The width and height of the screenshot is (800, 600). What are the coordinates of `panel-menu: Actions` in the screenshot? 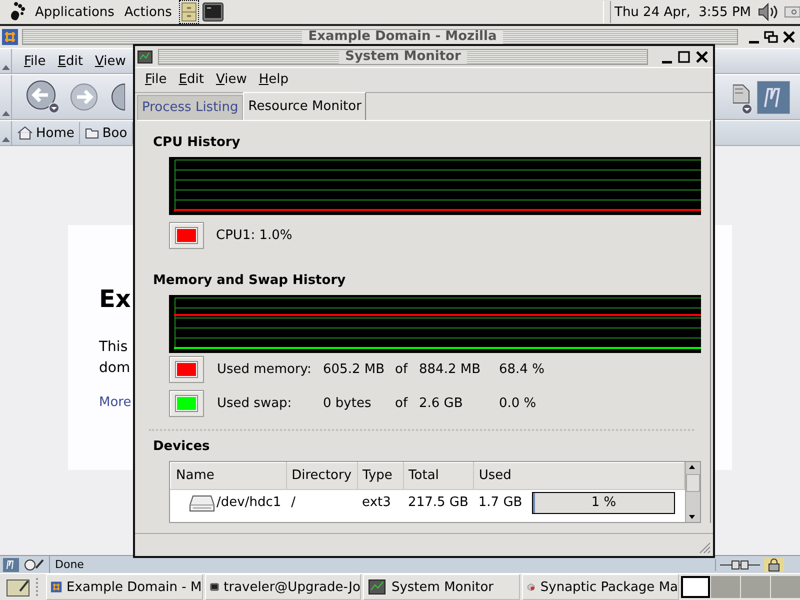 It's located at (148, 12).